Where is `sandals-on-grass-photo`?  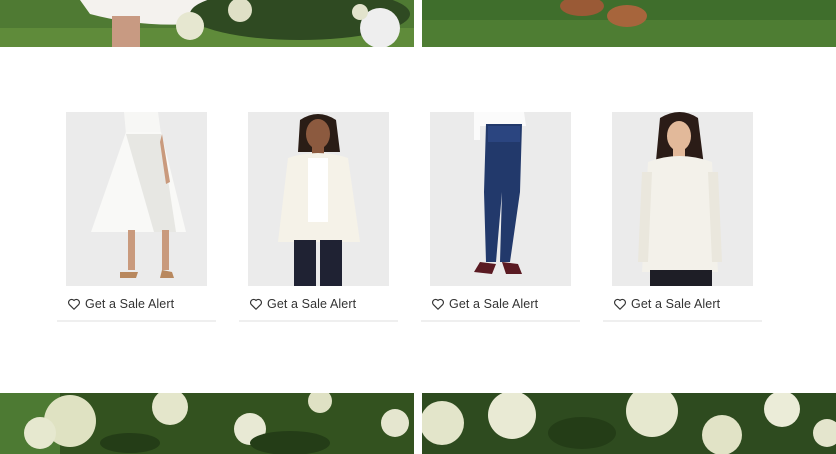 sandals-on-grass-photo is located at coordinates (629, 23).